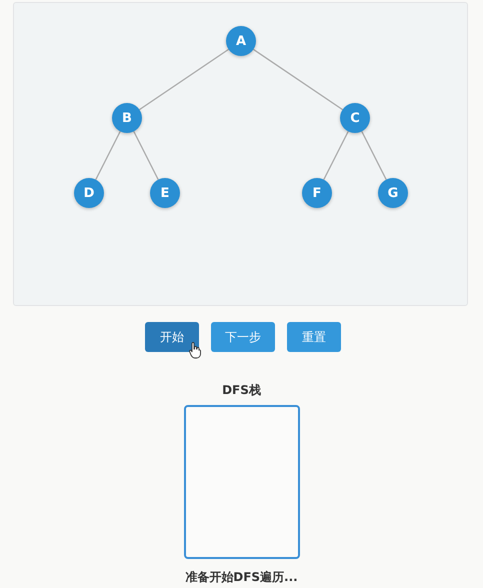 This screenshot has height=588, width=483. Describe the element at coordinates (241, 41) in the screenshot. I see `tree-node: A` at that location.